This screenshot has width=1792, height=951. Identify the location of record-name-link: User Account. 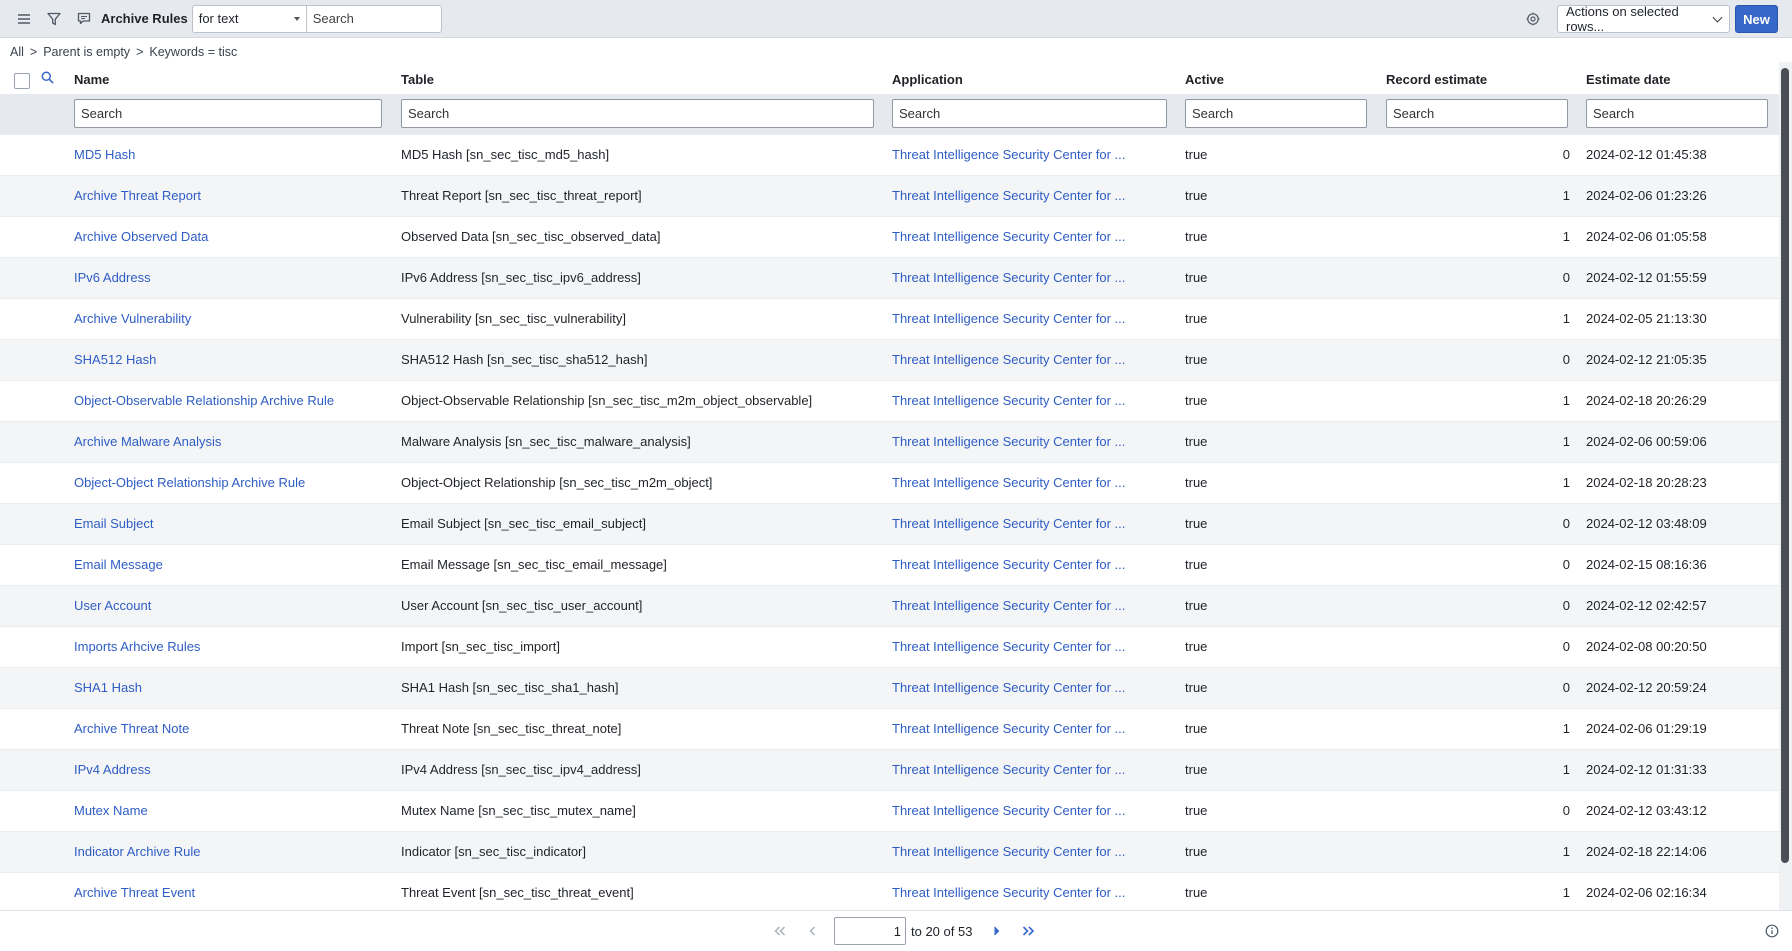
(112, 605).